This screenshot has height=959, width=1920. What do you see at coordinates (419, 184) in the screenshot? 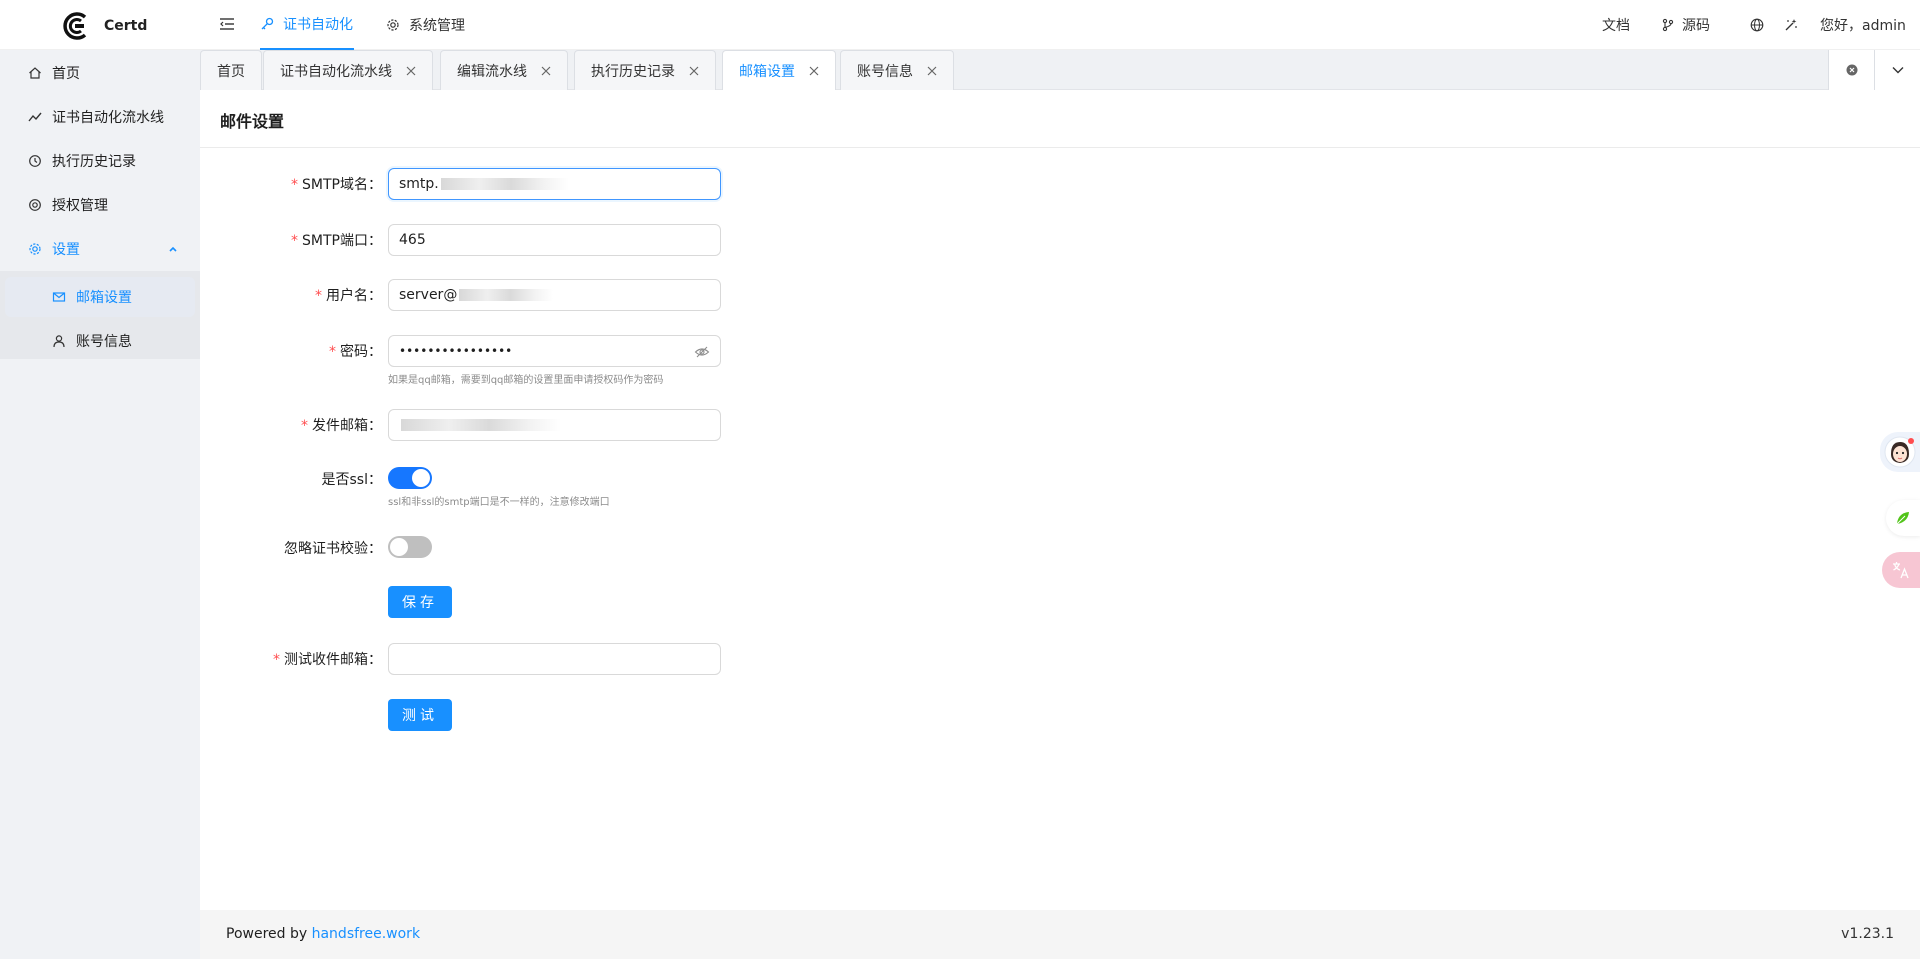
I see `input-value: smtp.` at bounding box center [419, 184].